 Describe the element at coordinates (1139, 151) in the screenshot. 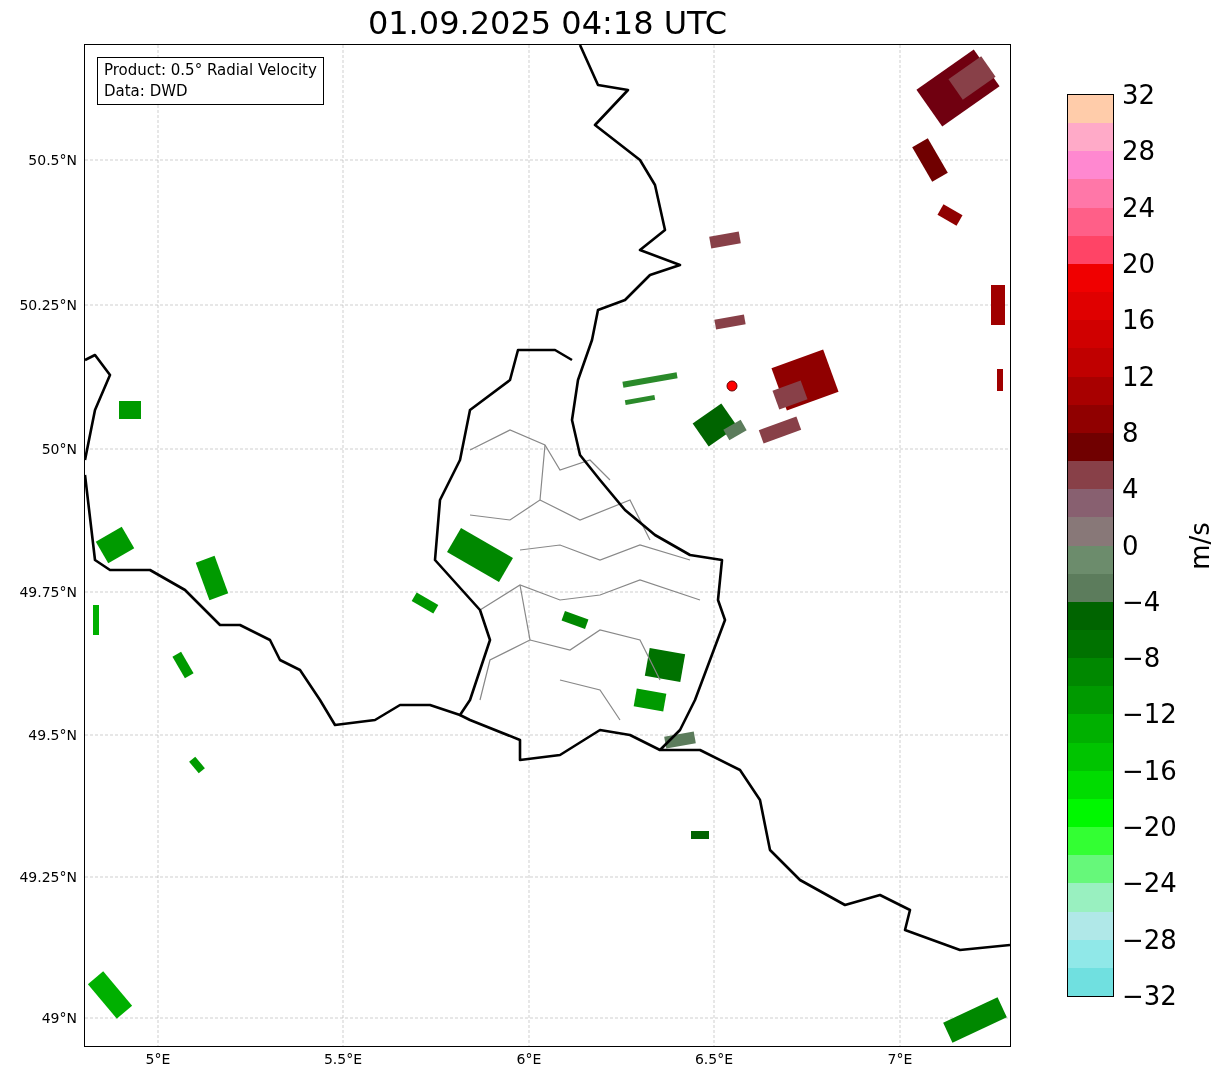

I see `colorbar-tick-label: 28` at that location.